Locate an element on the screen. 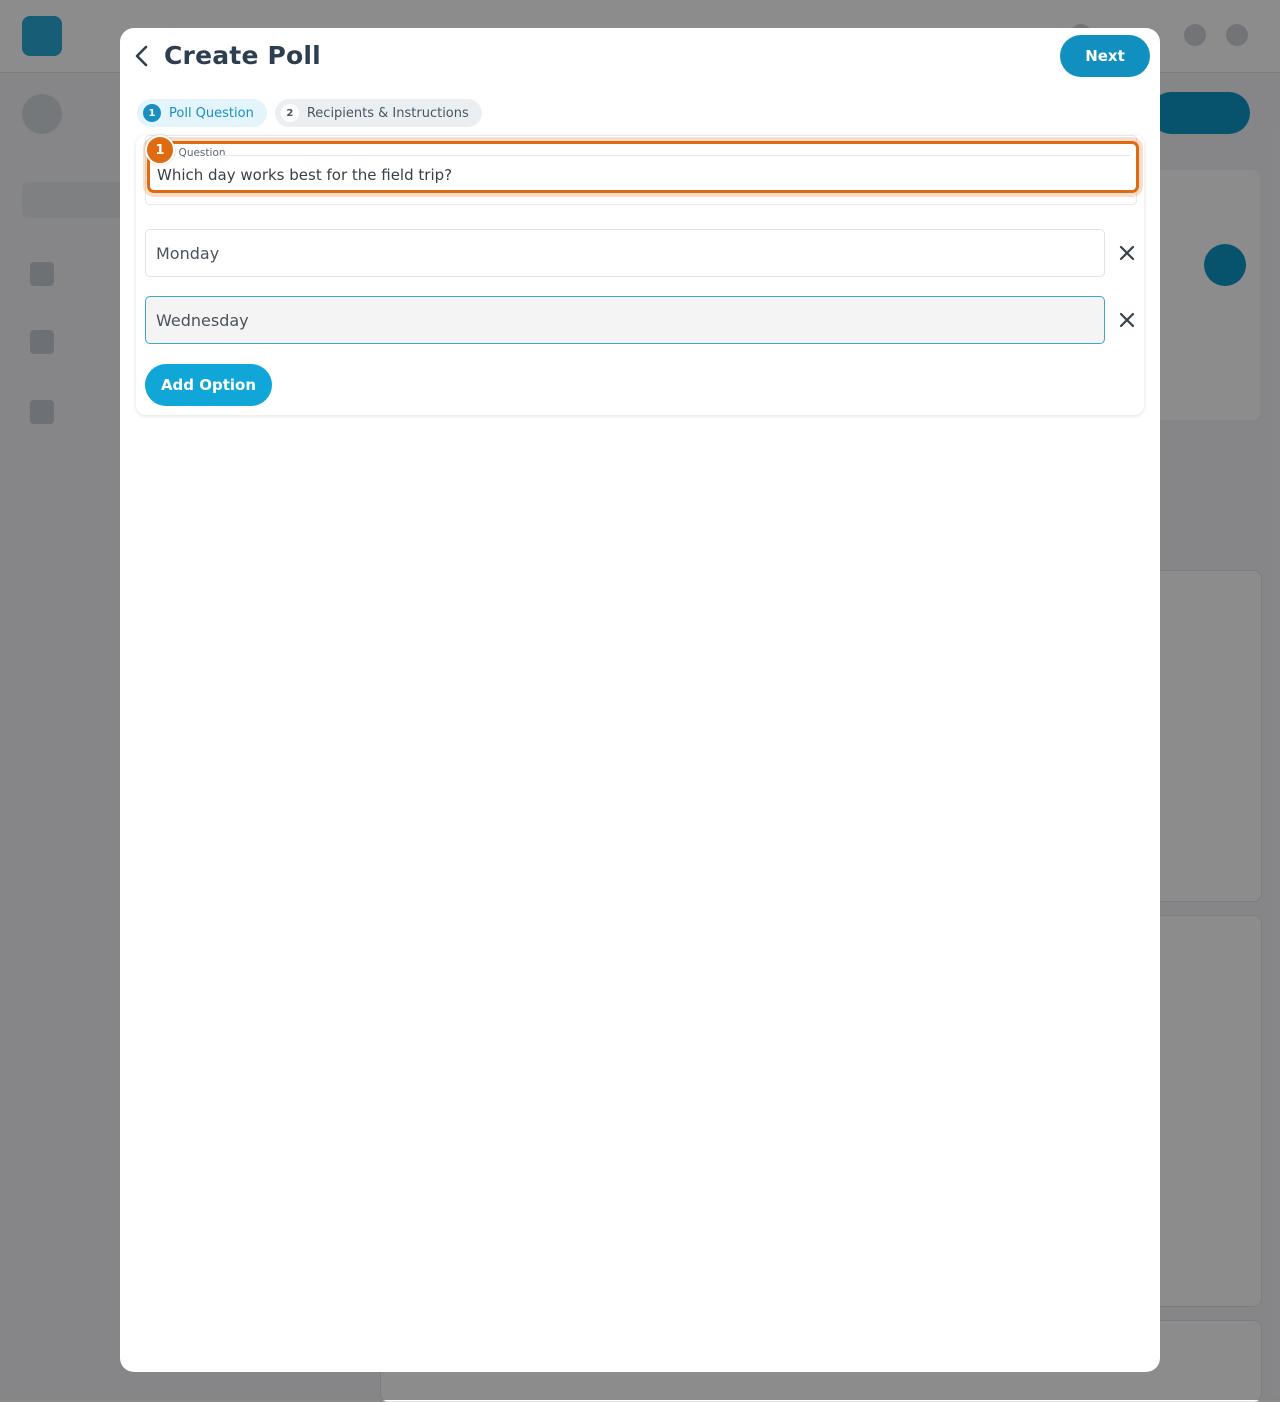  step-number: 1 is located at coordinates (152, 113).